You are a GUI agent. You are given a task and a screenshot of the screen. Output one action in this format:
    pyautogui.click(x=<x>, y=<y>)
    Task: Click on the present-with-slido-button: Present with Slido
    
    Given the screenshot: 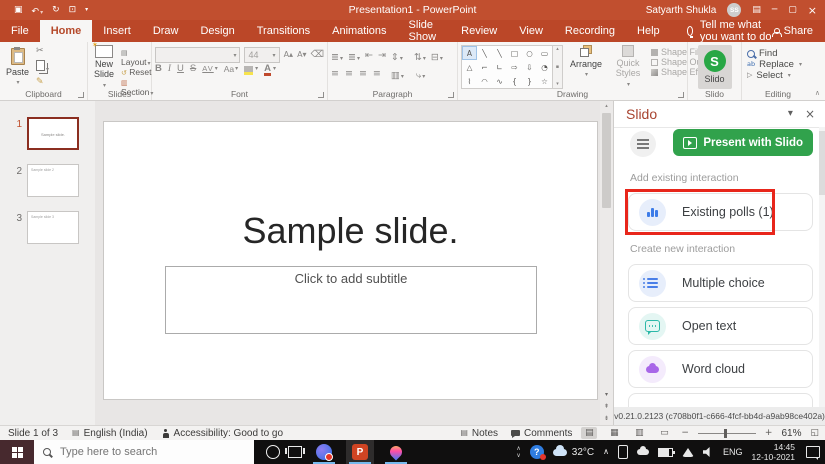 What is the action you would take?
    pyautogui.click(x=743, y=142)
    